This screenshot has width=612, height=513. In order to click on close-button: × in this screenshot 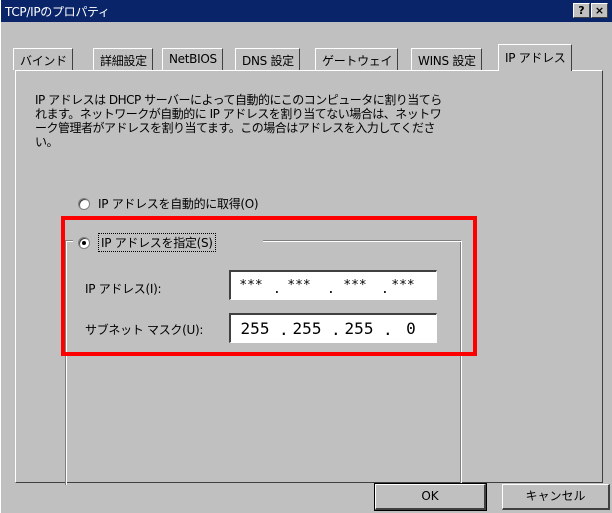, I will do `click(599, 10)`.